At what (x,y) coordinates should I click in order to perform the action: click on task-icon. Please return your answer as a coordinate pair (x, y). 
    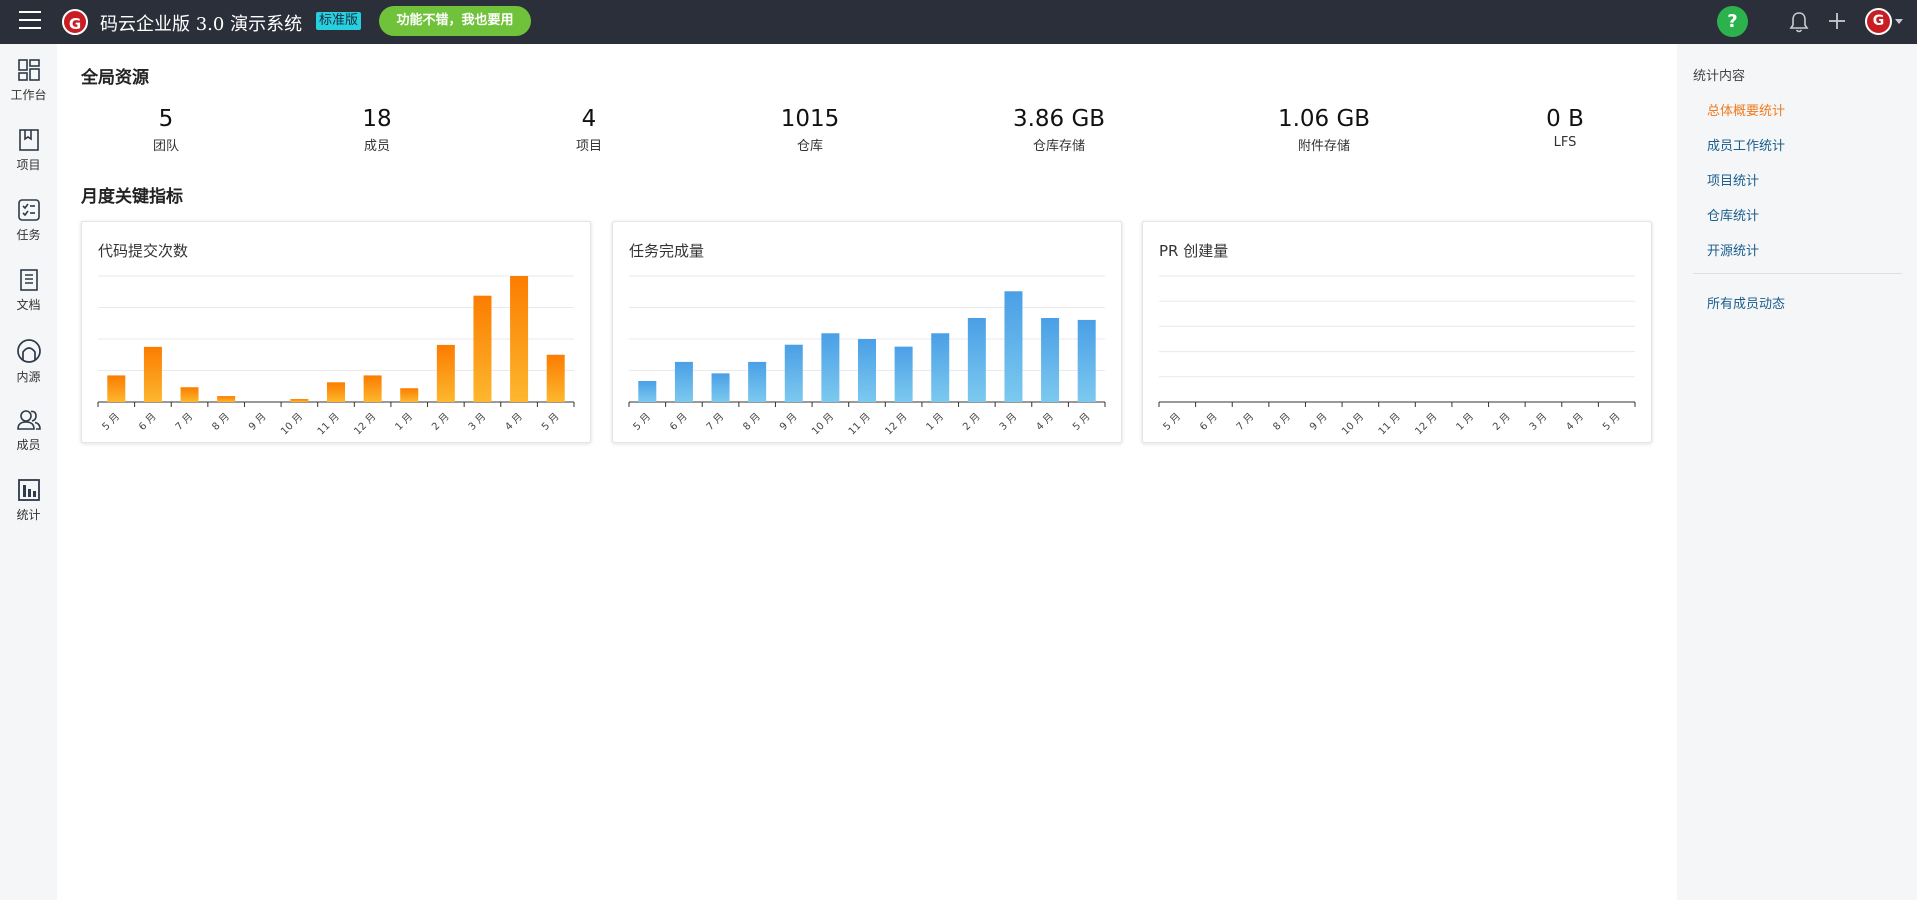
    Looking at the image, I should click on (28, 210).